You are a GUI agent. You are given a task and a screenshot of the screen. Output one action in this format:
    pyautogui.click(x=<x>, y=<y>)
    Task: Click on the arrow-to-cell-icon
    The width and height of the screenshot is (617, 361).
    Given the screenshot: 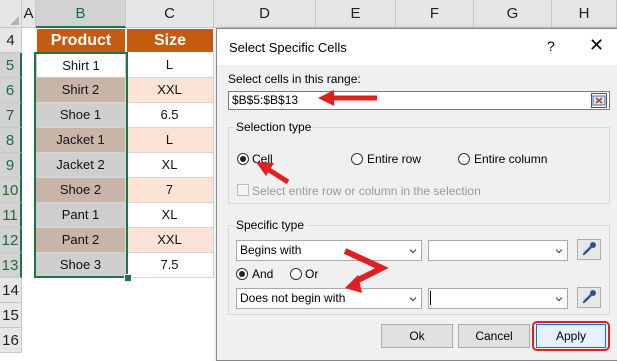 What is the action you would take?
    pyautogui.click(x=273, y=173)
    